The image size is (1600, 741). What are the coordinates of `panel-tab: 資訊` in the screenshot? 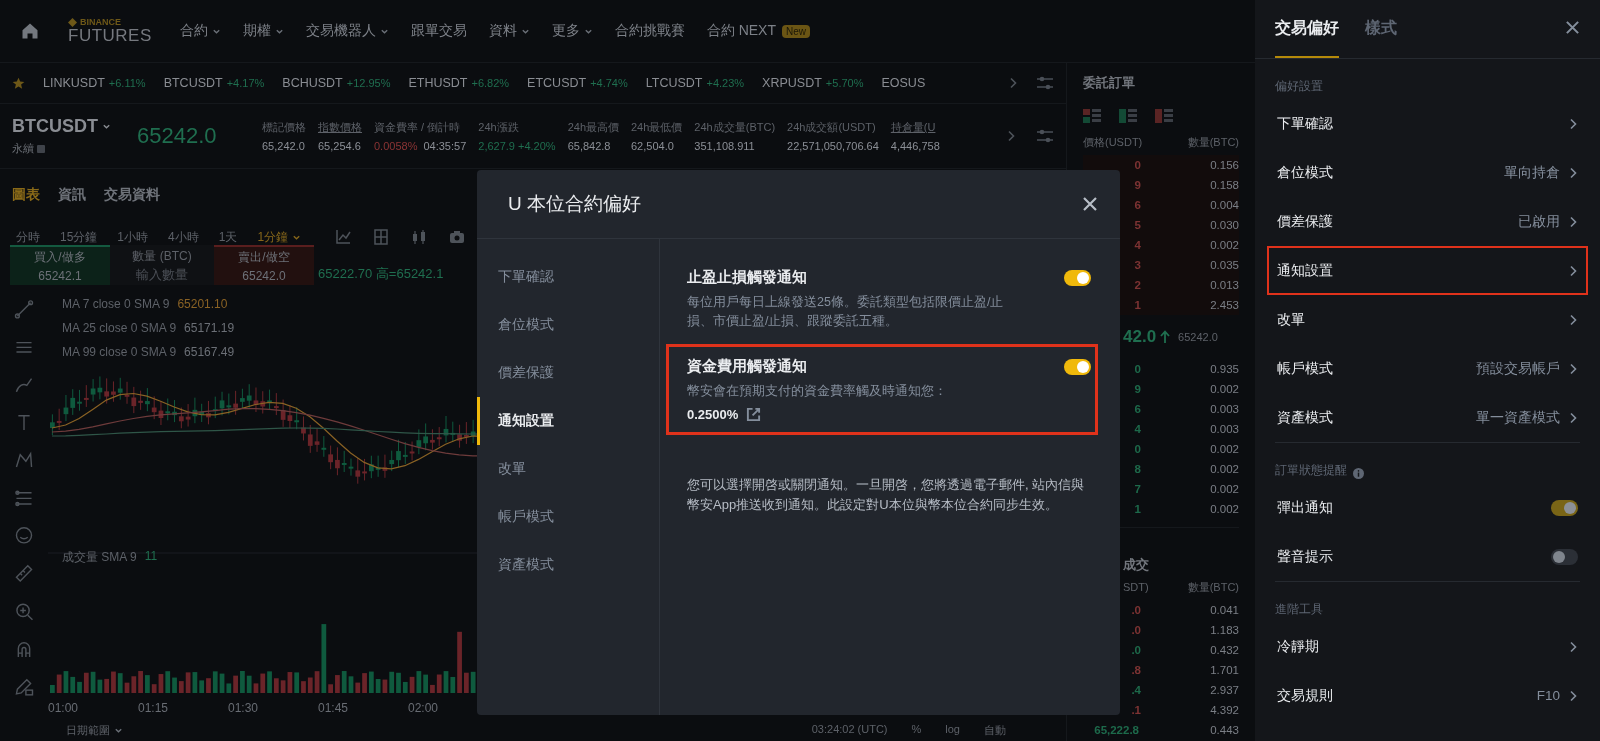 It's located at (72, 195).